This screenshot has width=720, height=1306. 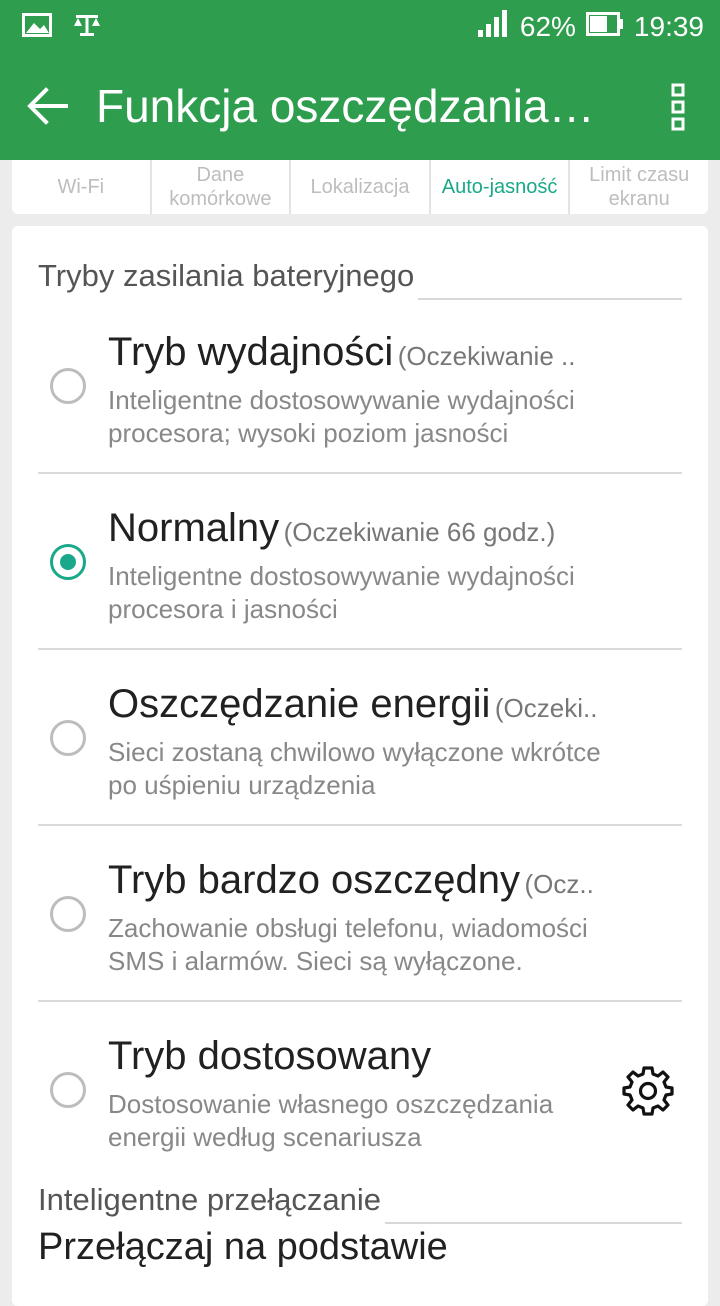 What do you see at coordinates (243, 1247) in the screenshot?
I see `switch-based-on-title: Przełączaj na podstawie` at bounding box center [243, 1247].